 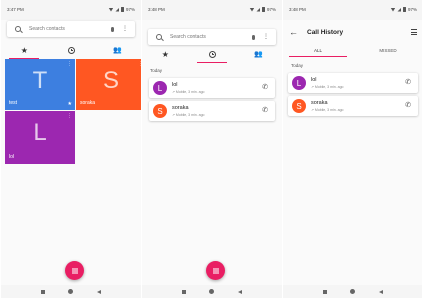 I want to click on status-bar: 3:47 PM 97%, so click(x=71, y=10).